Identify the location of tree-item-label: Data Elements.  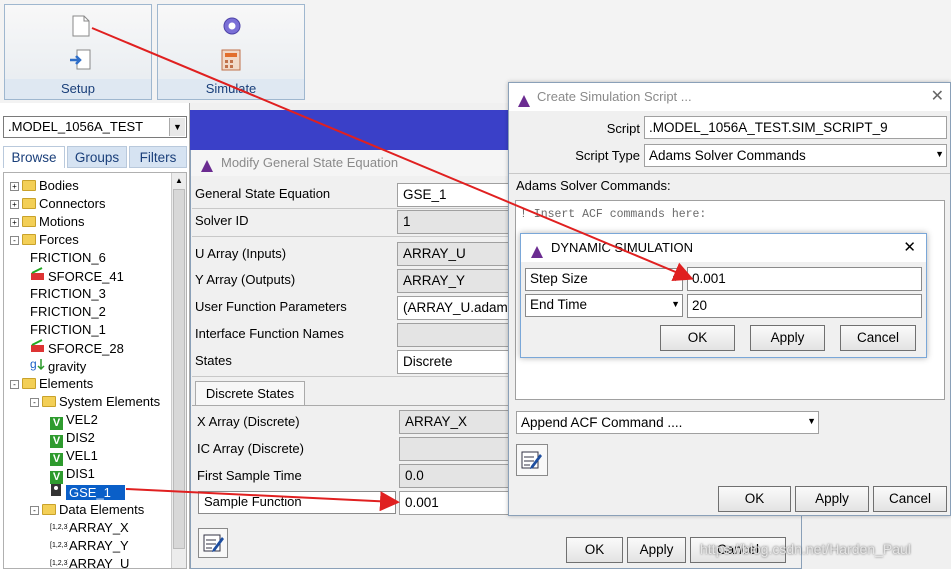
(102, 509).